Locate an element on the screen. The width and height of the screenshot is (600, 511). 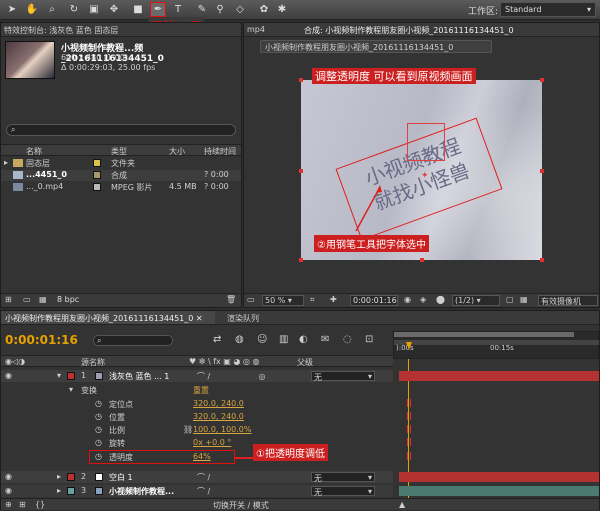
camera-tool-icon: ▣ is located at coordinates (94, 9).